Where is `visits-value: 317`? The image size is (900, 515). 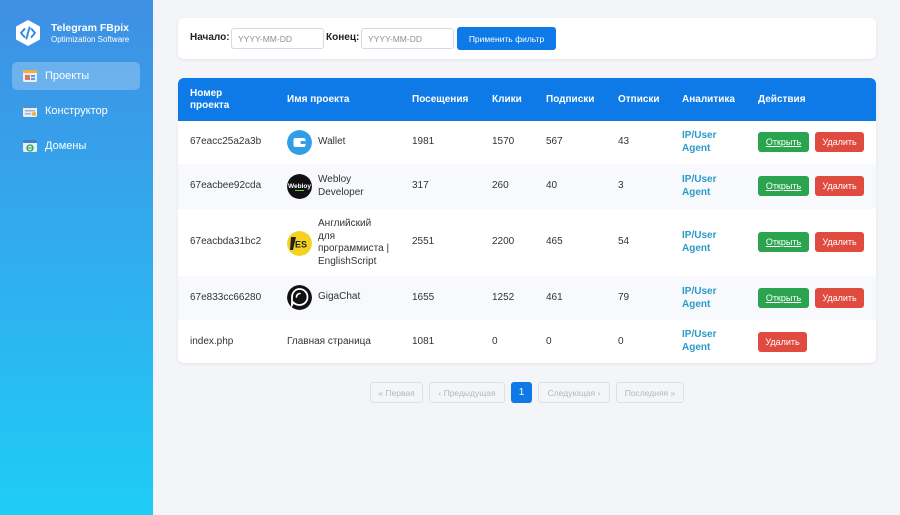
visits-value: 317 is located at coordinates (420, 185).